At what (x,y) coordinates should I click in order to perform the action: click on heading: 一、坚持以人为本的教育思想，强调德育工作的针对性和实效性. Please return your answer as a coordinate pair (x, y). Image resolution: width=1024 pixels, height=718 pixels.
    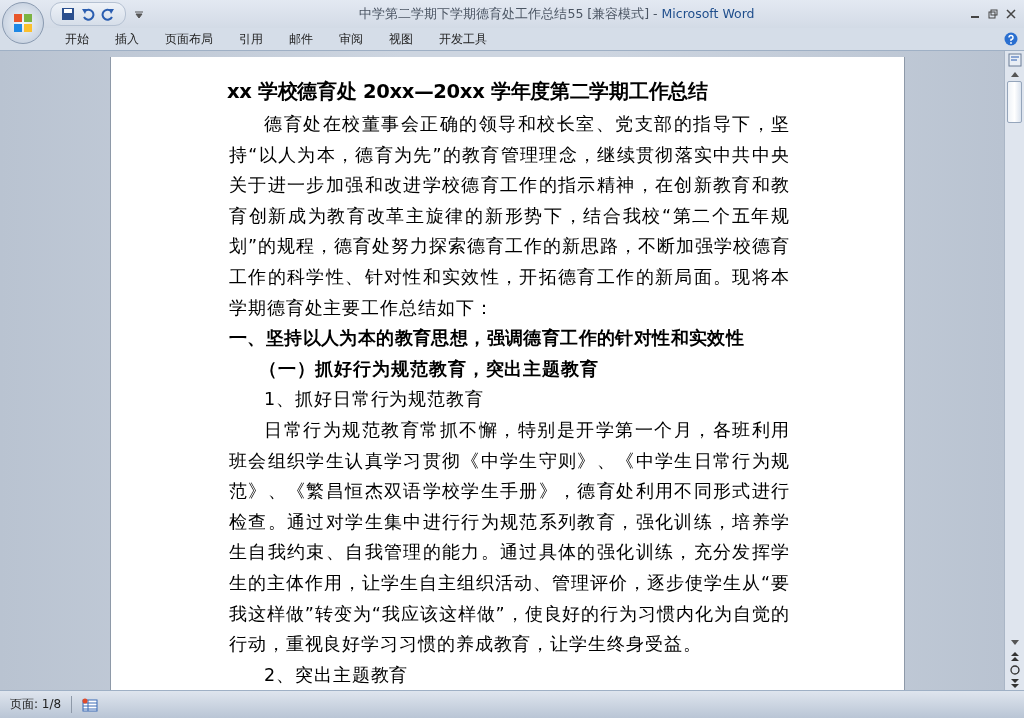
    Looking at the image, I should click on (487, 339).